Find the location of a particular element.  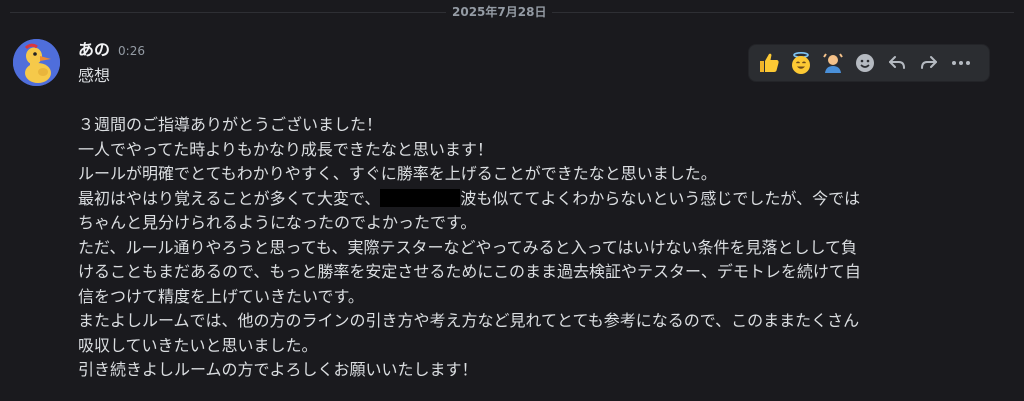

date-divider-label: 2025年7月28日 is located at coordinates (499, 12).